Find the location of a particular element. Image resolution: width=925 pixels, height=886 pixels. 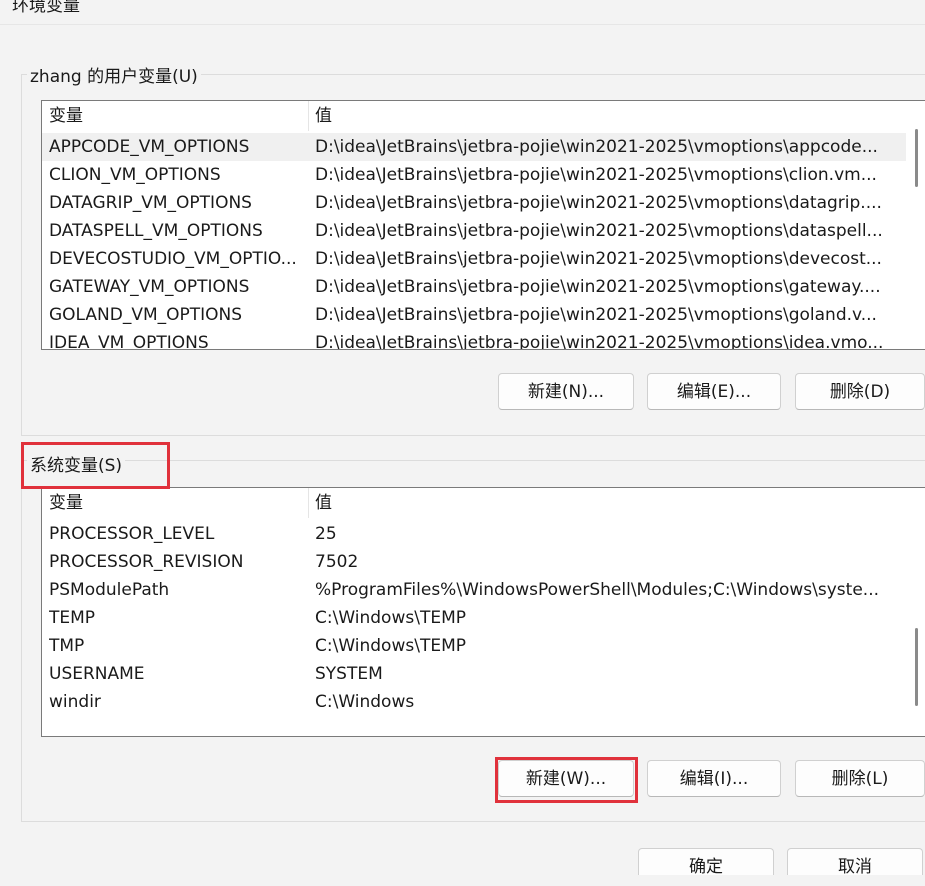

user-variables-label: zhang 的用户变量(U) is located at coordinates (114, 74).